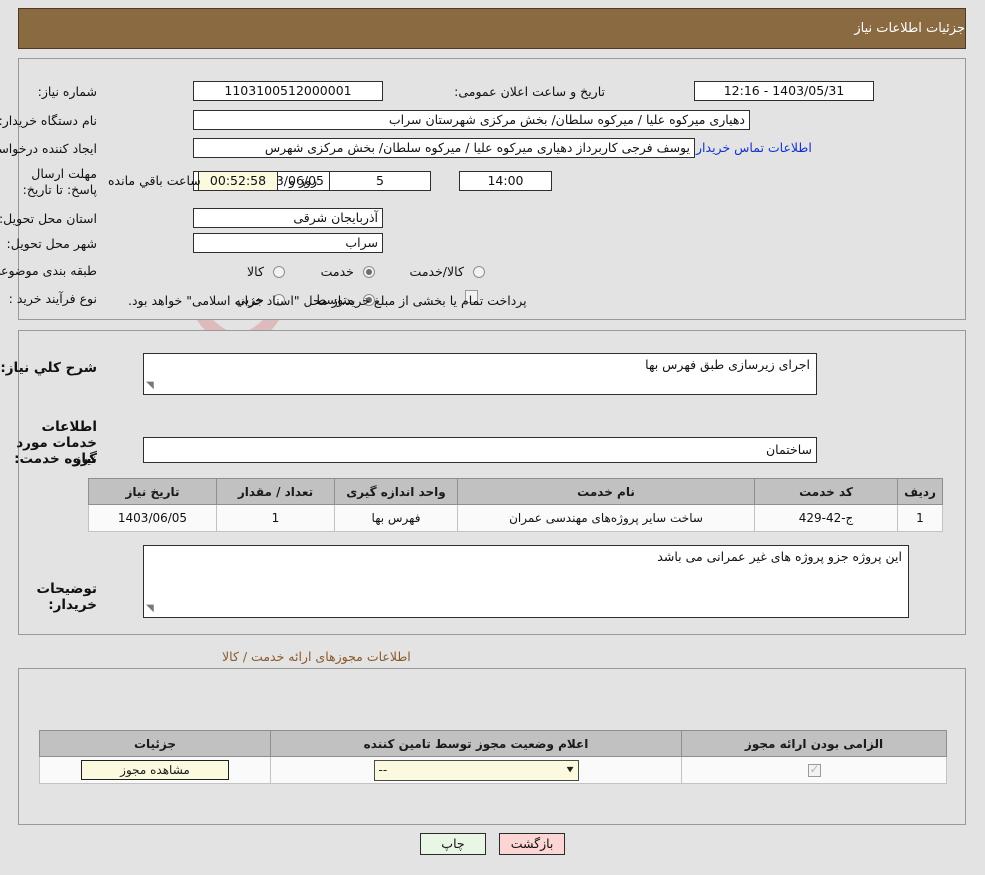 The width and height of the screenshot is (985, 875). Describe the element at coordinates (396, 491) in the screenshot. I see `col-unit: واحد اندازه گیری` at that location.